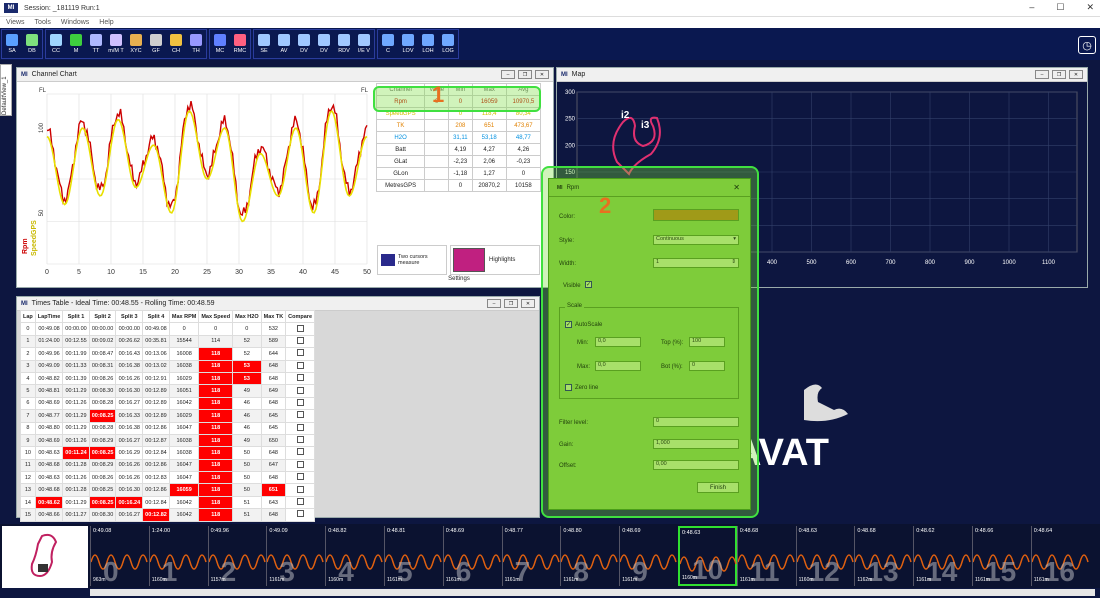 The width and height of the screenshot is (1100, 598). What do you see at coordinates (736, 187) in the screenshot?
I see `dialog-close-icon: ✕` at bounding box center [736, 187].